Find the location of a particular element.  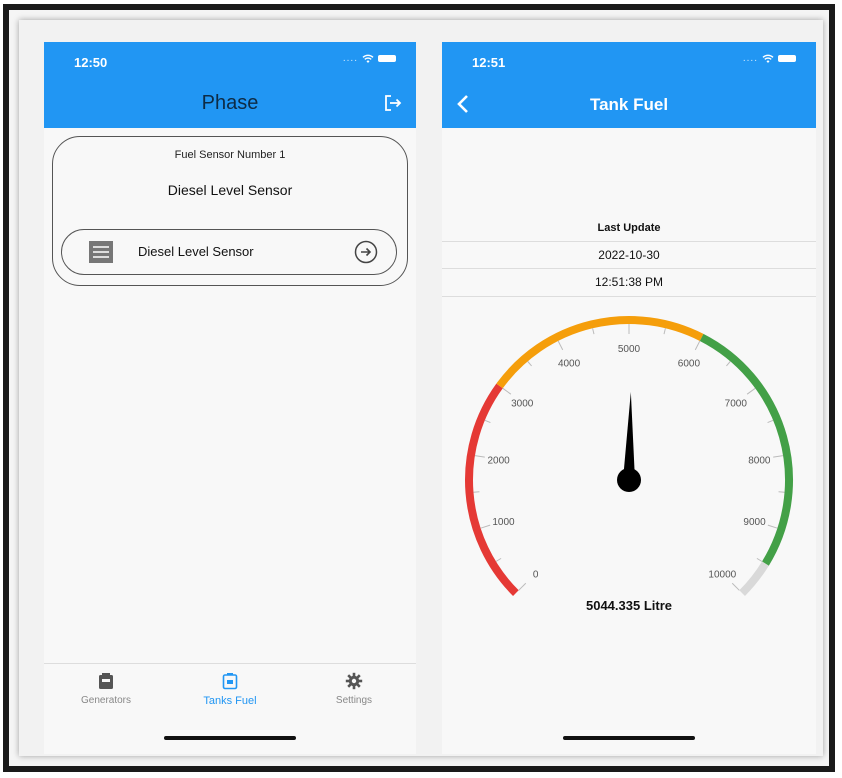

gauge-tick-label: 6000 is located at coordinates (689, 363).